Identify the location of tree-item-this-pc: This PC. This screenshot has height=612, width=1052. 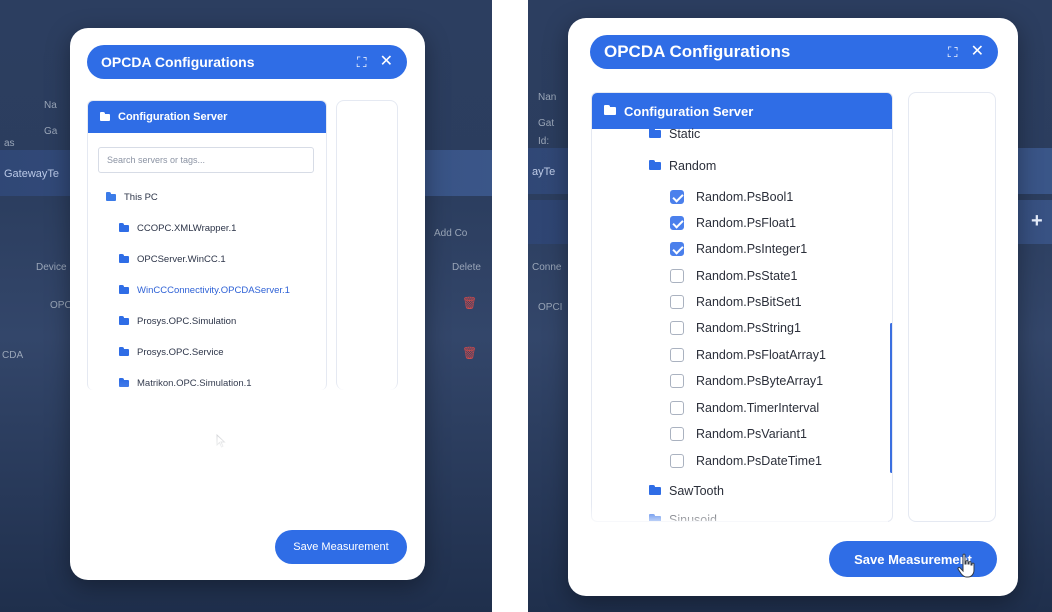
(132, 197).